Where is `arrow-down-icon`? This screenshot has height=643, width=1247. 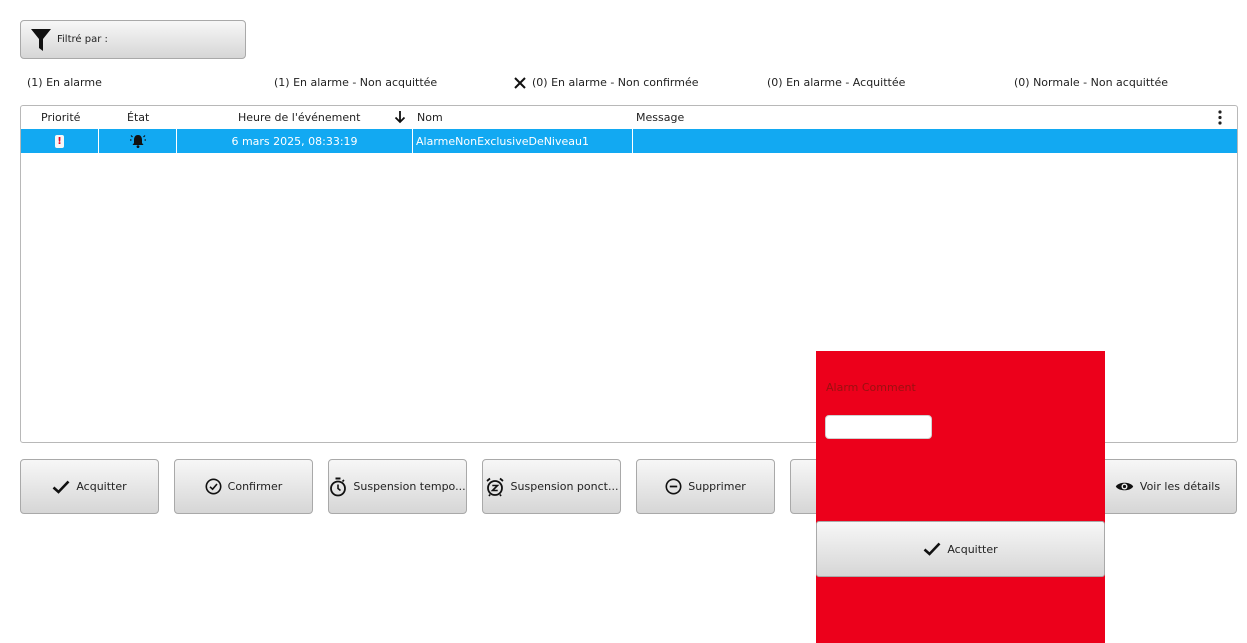
arrow-down-icon is located at coordinates (400, 117).